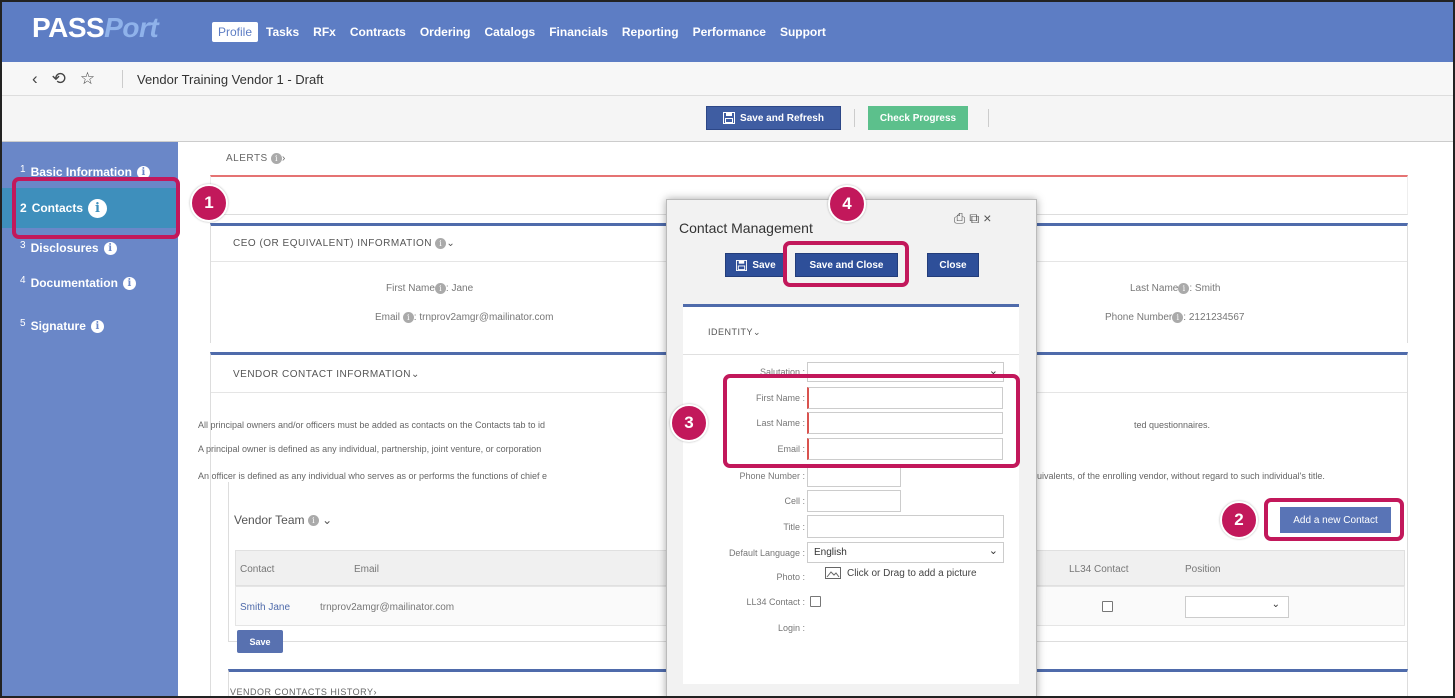 This screenshot has height=698, width=1455. What do you see at coordinates (1214, 318) in the screenshot?
I see `phone-number-value: : 2121234567` at bounding box center [1214, 318].